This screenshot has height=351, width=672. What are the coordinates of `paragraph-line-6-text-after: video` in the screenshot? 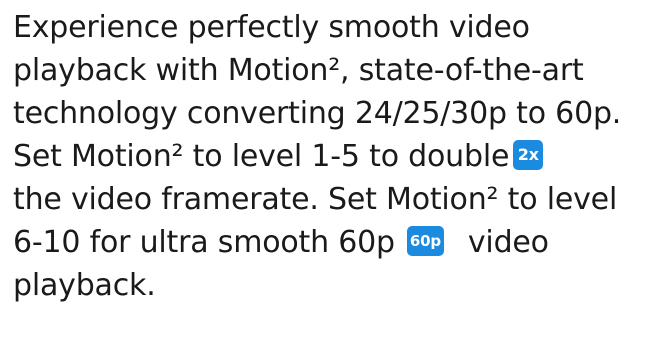 It's located at (508, 242).